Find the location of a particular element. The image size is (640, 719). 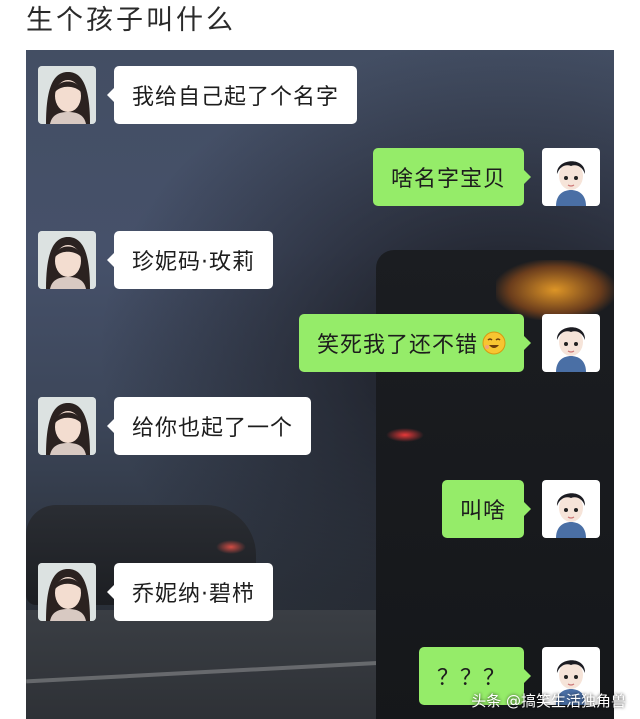

message-row: 给你也起了一个 is located at coordinates (175, 426).